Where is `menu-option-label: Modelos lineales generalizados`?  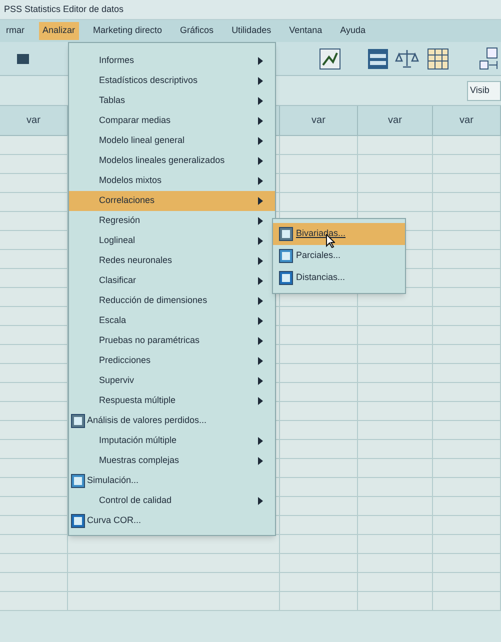 menu-option-label: Modelos lineales generalizados is located at coordinates (161, 161).